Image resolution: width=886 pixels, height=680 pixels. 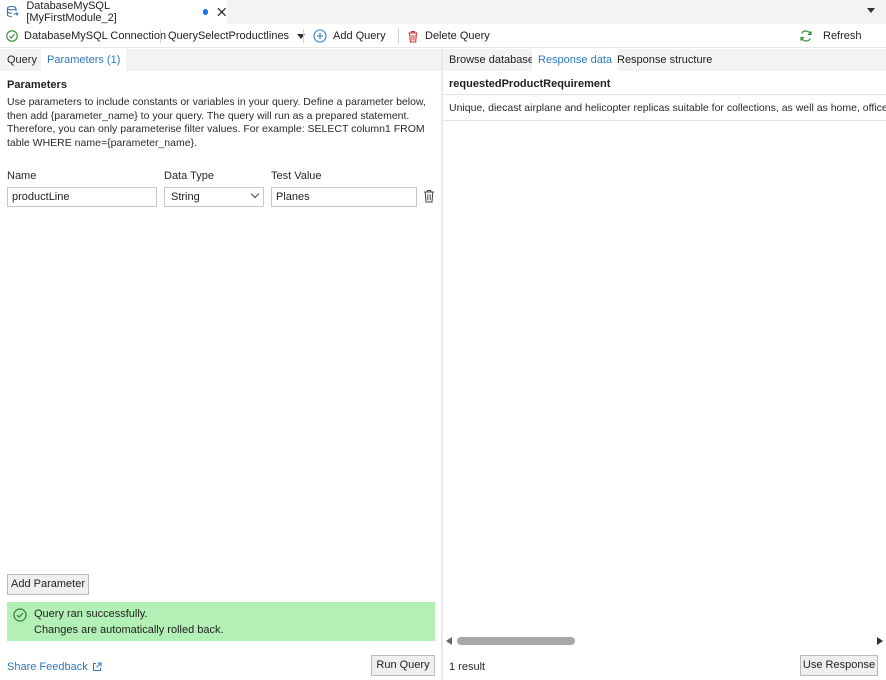 What do you see at coordinates (871, 10) in the screenshot?
I see `tab-overflow-chevron-icon` at bounding box center [871, 10].